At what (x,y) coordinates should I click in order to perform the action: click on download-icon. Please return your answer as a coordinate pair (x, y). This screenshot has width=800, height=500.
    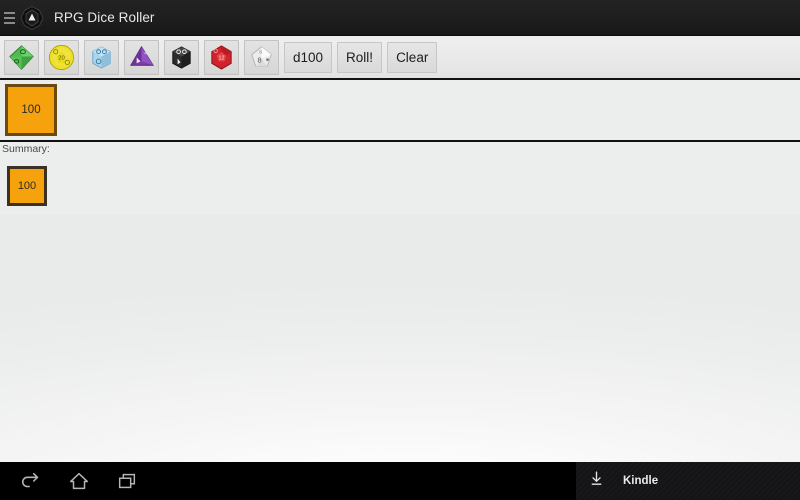
    Looking at the image, I should click on (596, 481).